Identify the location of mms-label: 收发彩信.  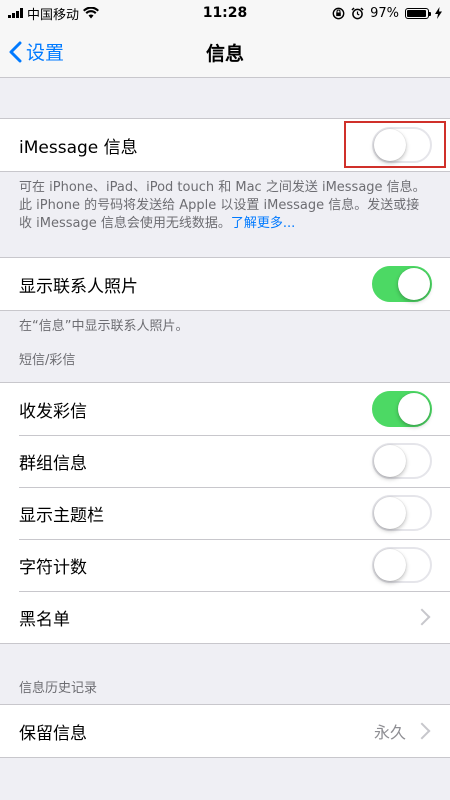
(53, 411).